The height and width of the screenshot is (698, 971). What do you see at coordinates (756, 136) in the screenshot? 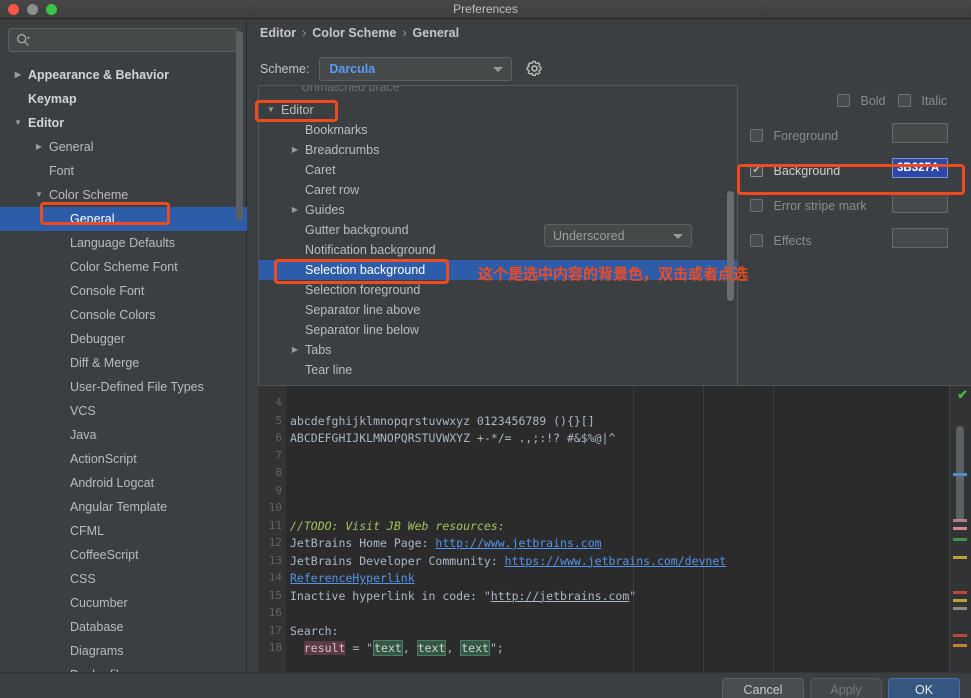
I see `foreground-checkbox` at bounding box center [756, 136].